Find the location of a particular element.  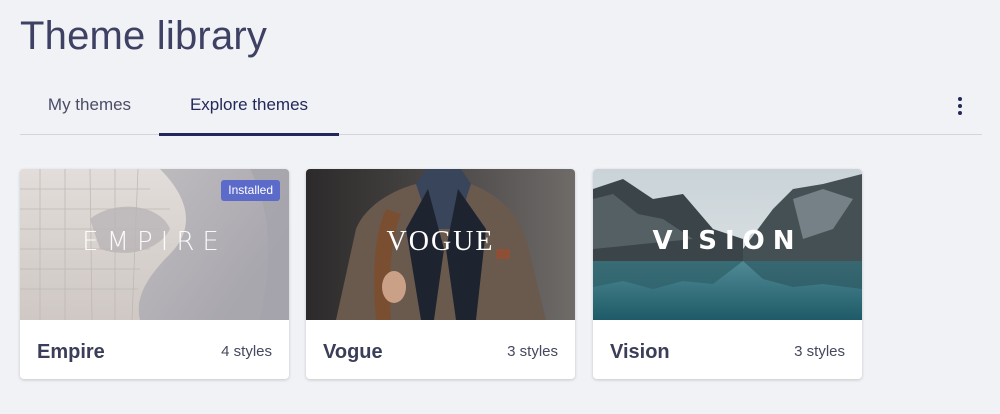

tab-explore-themes: Explore themes is located at coordinates (249, 110).